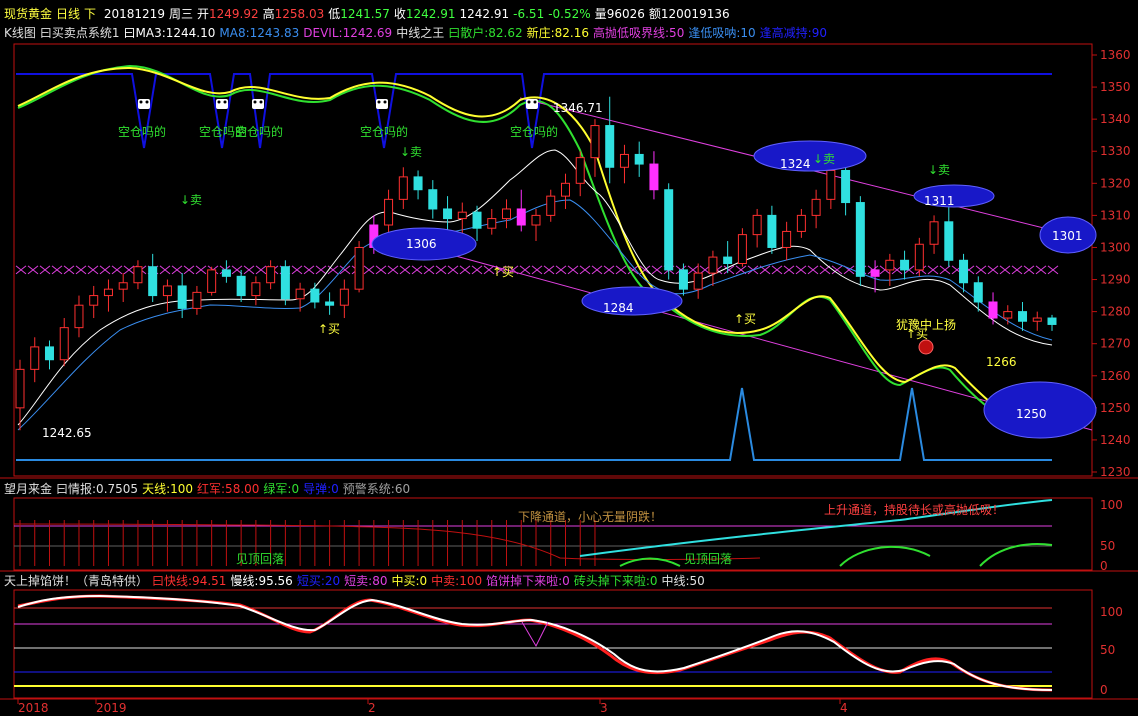 Image resolution: width=1138 pixels, height=716 pixels. Describe the element at coordinates (914, 509) in the screenshot. I see `up-channel-note: 上升通道，持股待长或高抛低吸！` at that location.